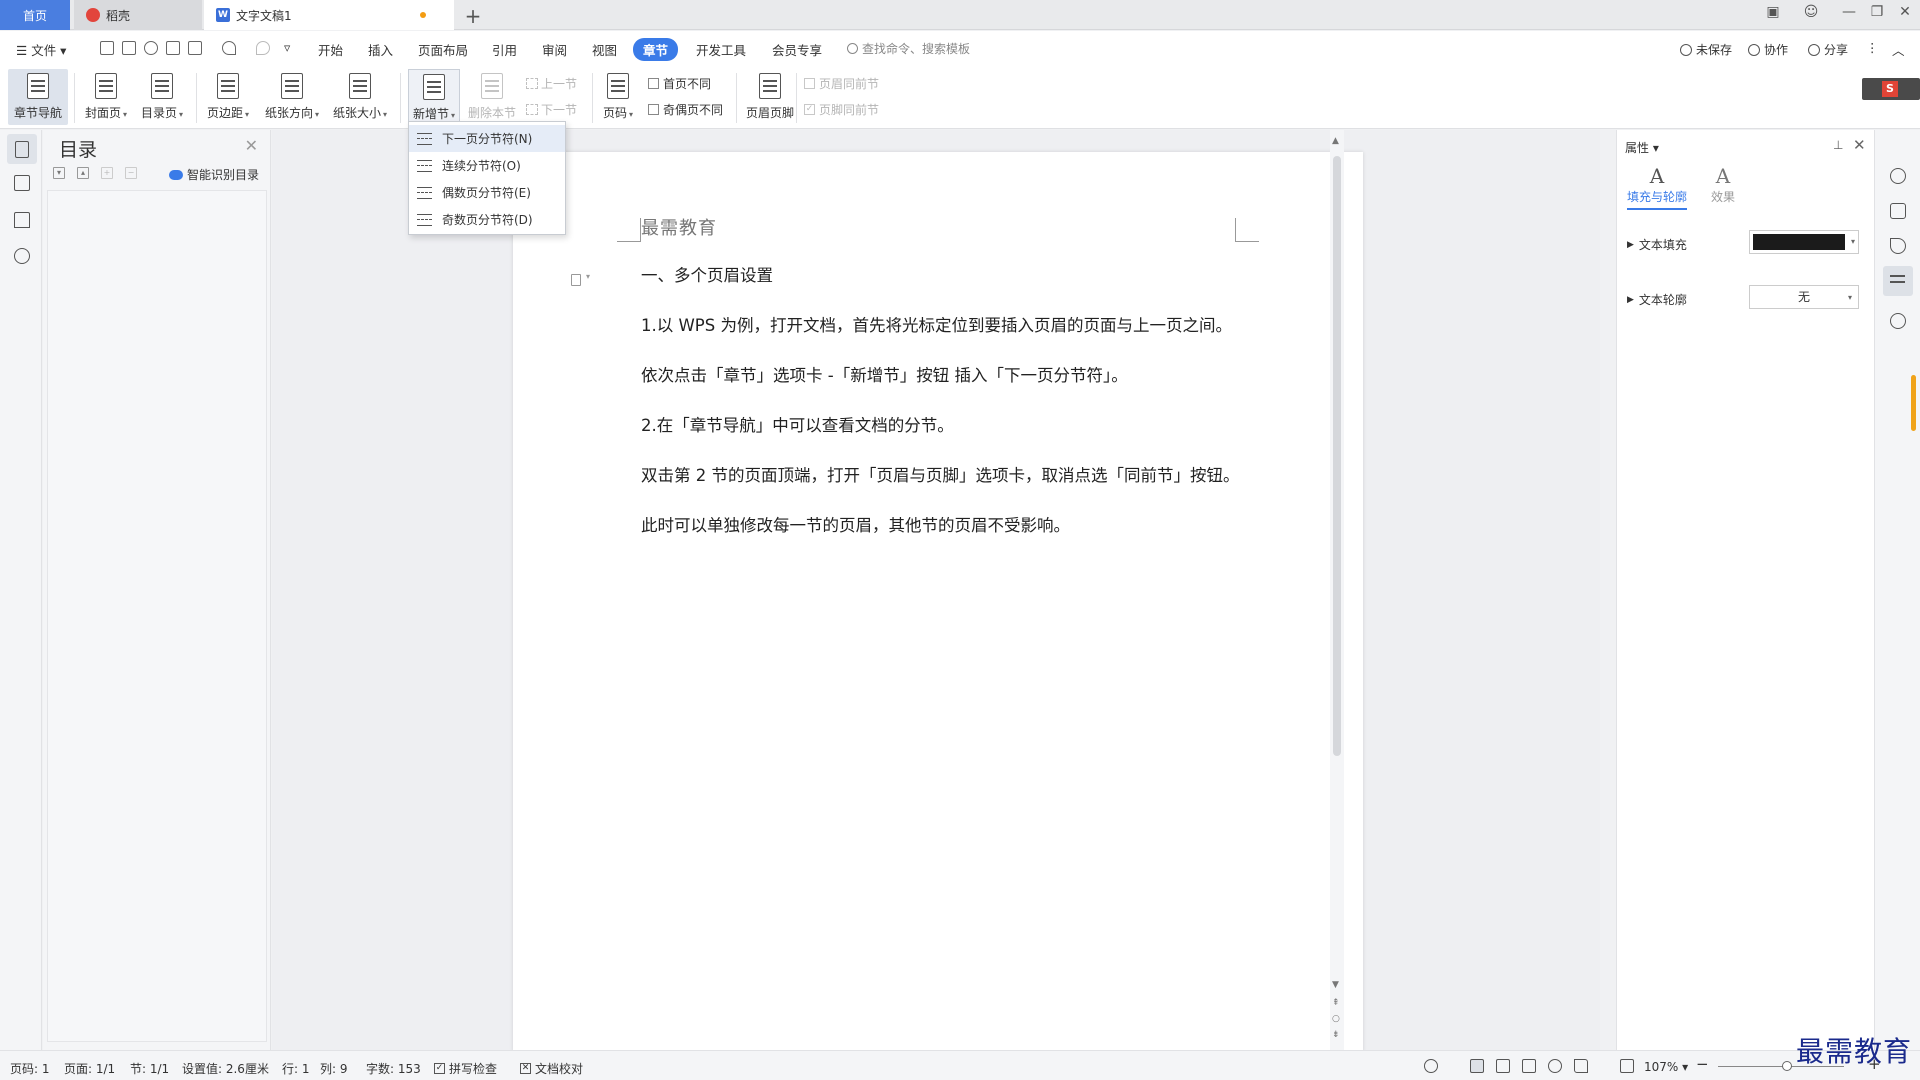  What do you see at coordinates (551, 83) in the screenshot?
I see `prev-section-button: 上一节` at bounding box center [551, 83].